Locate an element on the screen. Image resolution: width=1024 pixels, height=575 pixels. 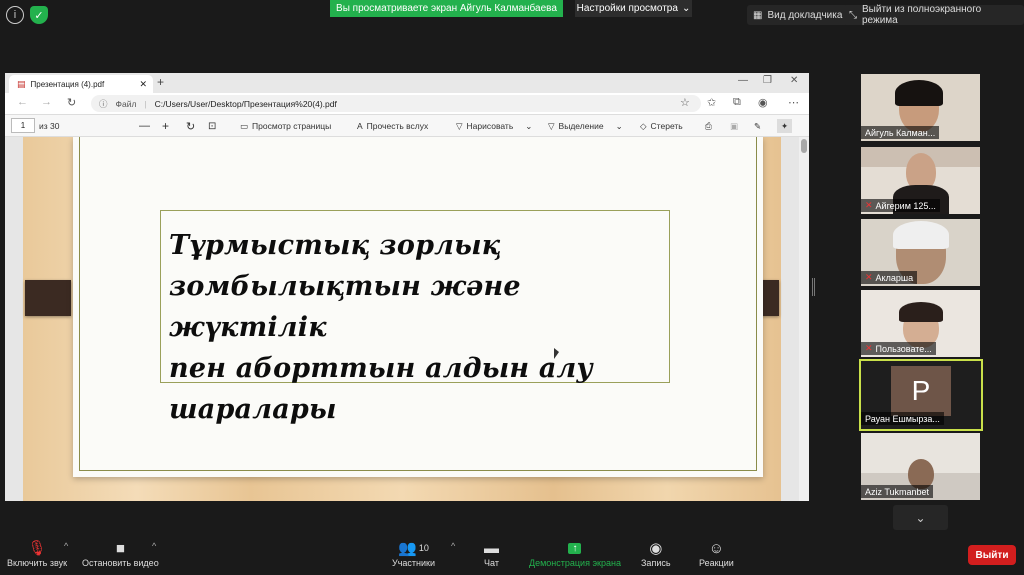
participant-name-label: Aziz Tukmanbet is located at coordinates (897, 491).